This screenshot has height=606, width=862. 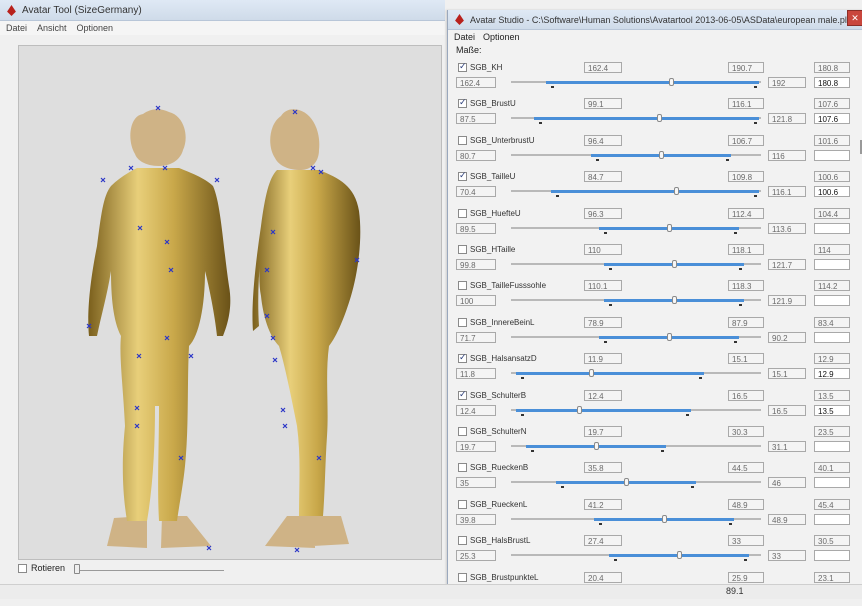 What do you see at coordinates (746, 104) in the screenshot?
I see `upper-percentile-field: 116.1` at bounding box center [746, 104].